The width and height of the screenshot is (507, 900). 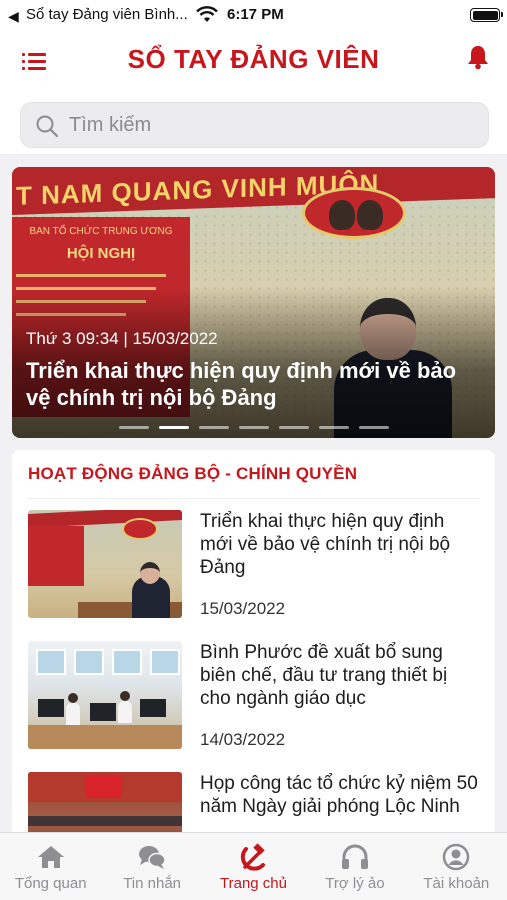 What do you see at coordinates (354, 213) in the screenshot?
I see `party-emblem-image` at bounding box center [354, 213].